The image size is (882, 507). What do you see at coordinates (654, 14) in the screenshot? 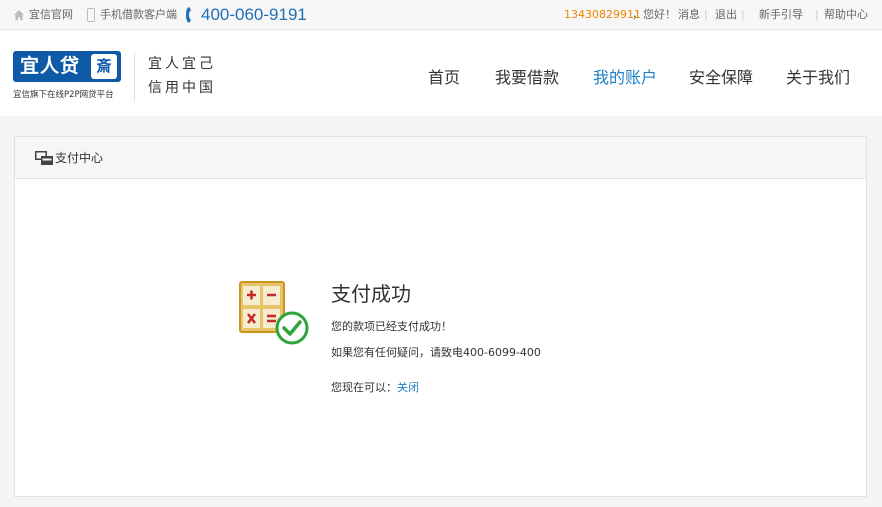
I see `greeting-text: ，您好！` at bounding box center [654, 14].